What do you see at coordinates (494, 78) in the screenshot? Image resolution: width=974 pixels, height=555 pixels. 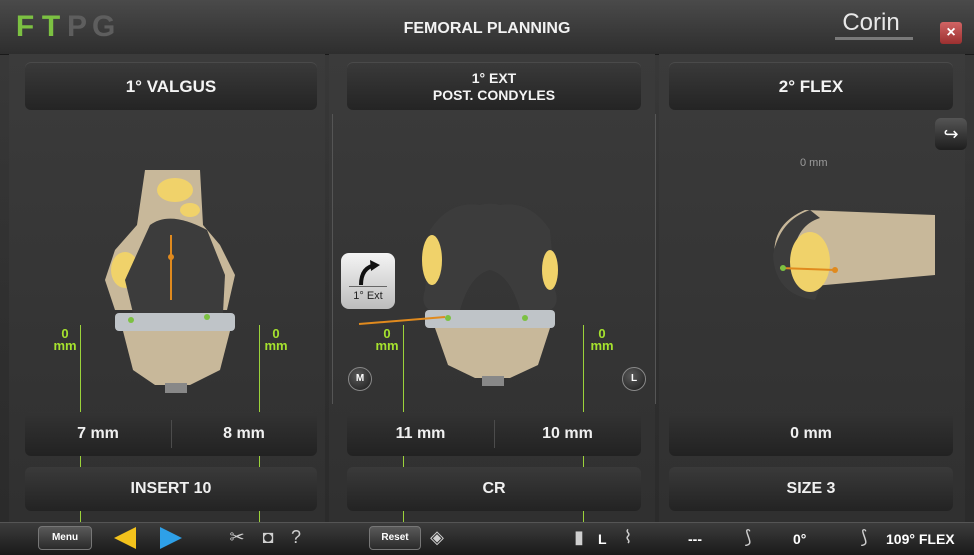 I see `rotation-label: 1° EXT` at bounding box center [494, 78].